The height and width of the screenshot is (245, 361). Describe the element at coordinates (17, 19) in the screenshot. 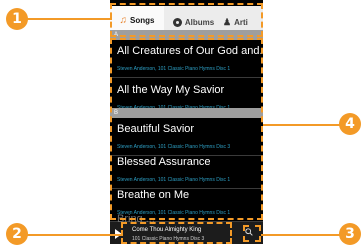

I see `callout-badge-1: 1` at that location.